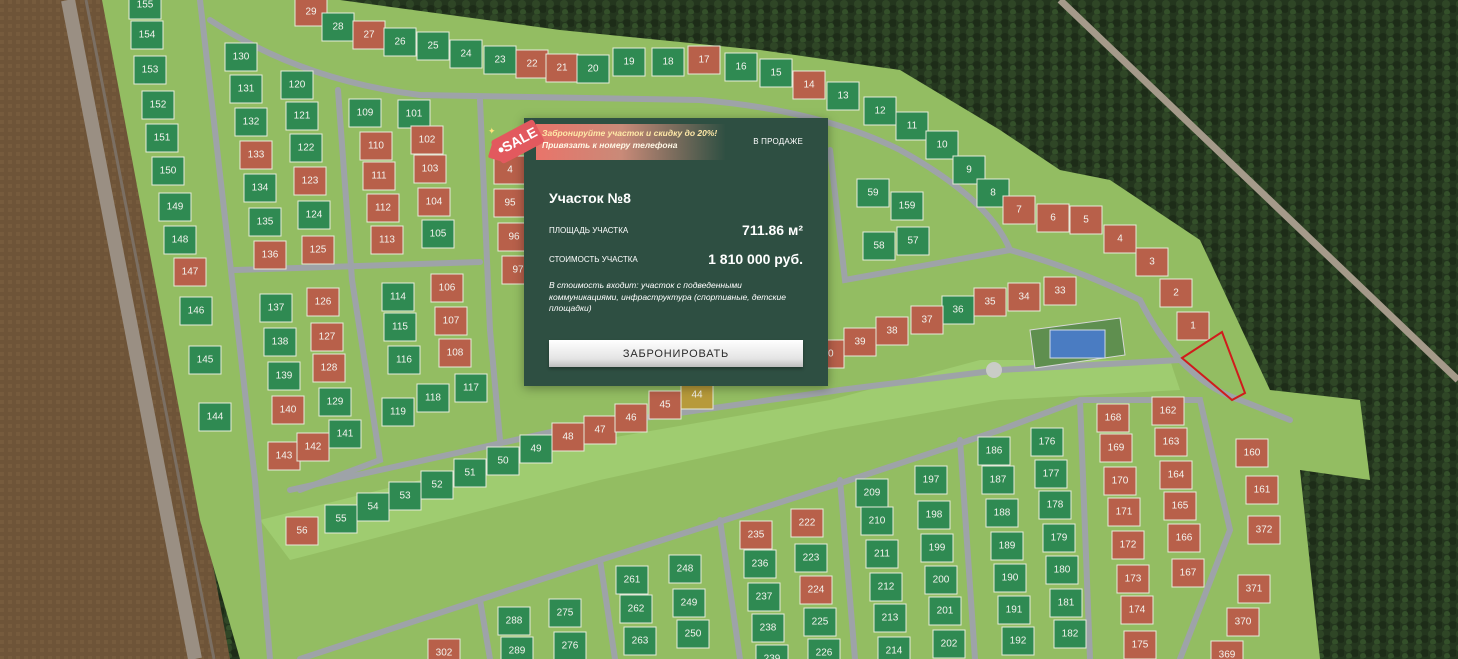  Describe the element at coordinates (568, 437) in the screenshot. I see `lot-48: 48` at that location.